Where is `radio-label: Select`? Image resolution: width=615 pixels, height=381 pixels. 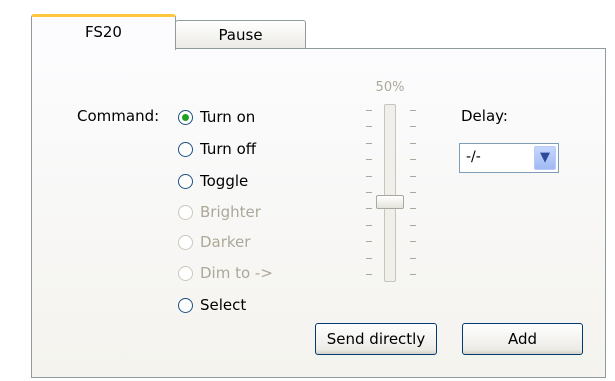 radio-label: Select is located at coordinates (223, 305).